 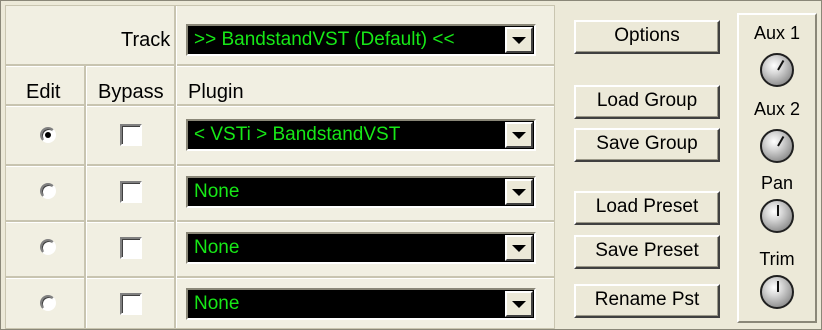 I want to click on plugin-select-1: < VSTi > BandstandVST, so click(x=361, y=135).